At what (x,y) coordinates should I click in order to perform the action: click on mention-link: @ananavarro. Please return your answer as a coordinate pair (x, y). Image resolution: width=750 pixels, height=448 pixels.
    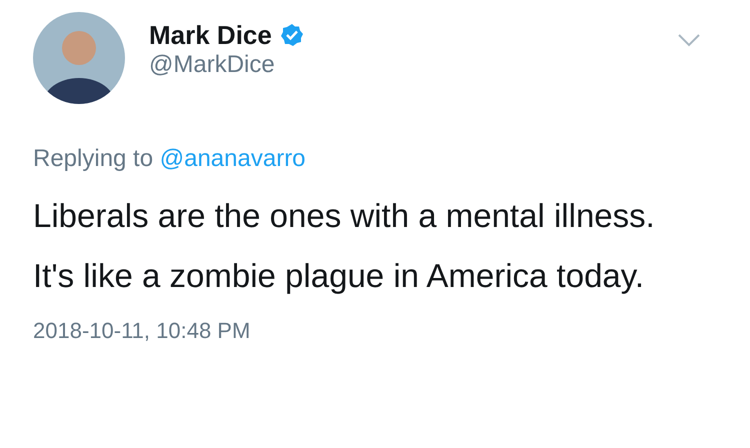
    Looking at the image, I should click on (233, 158).